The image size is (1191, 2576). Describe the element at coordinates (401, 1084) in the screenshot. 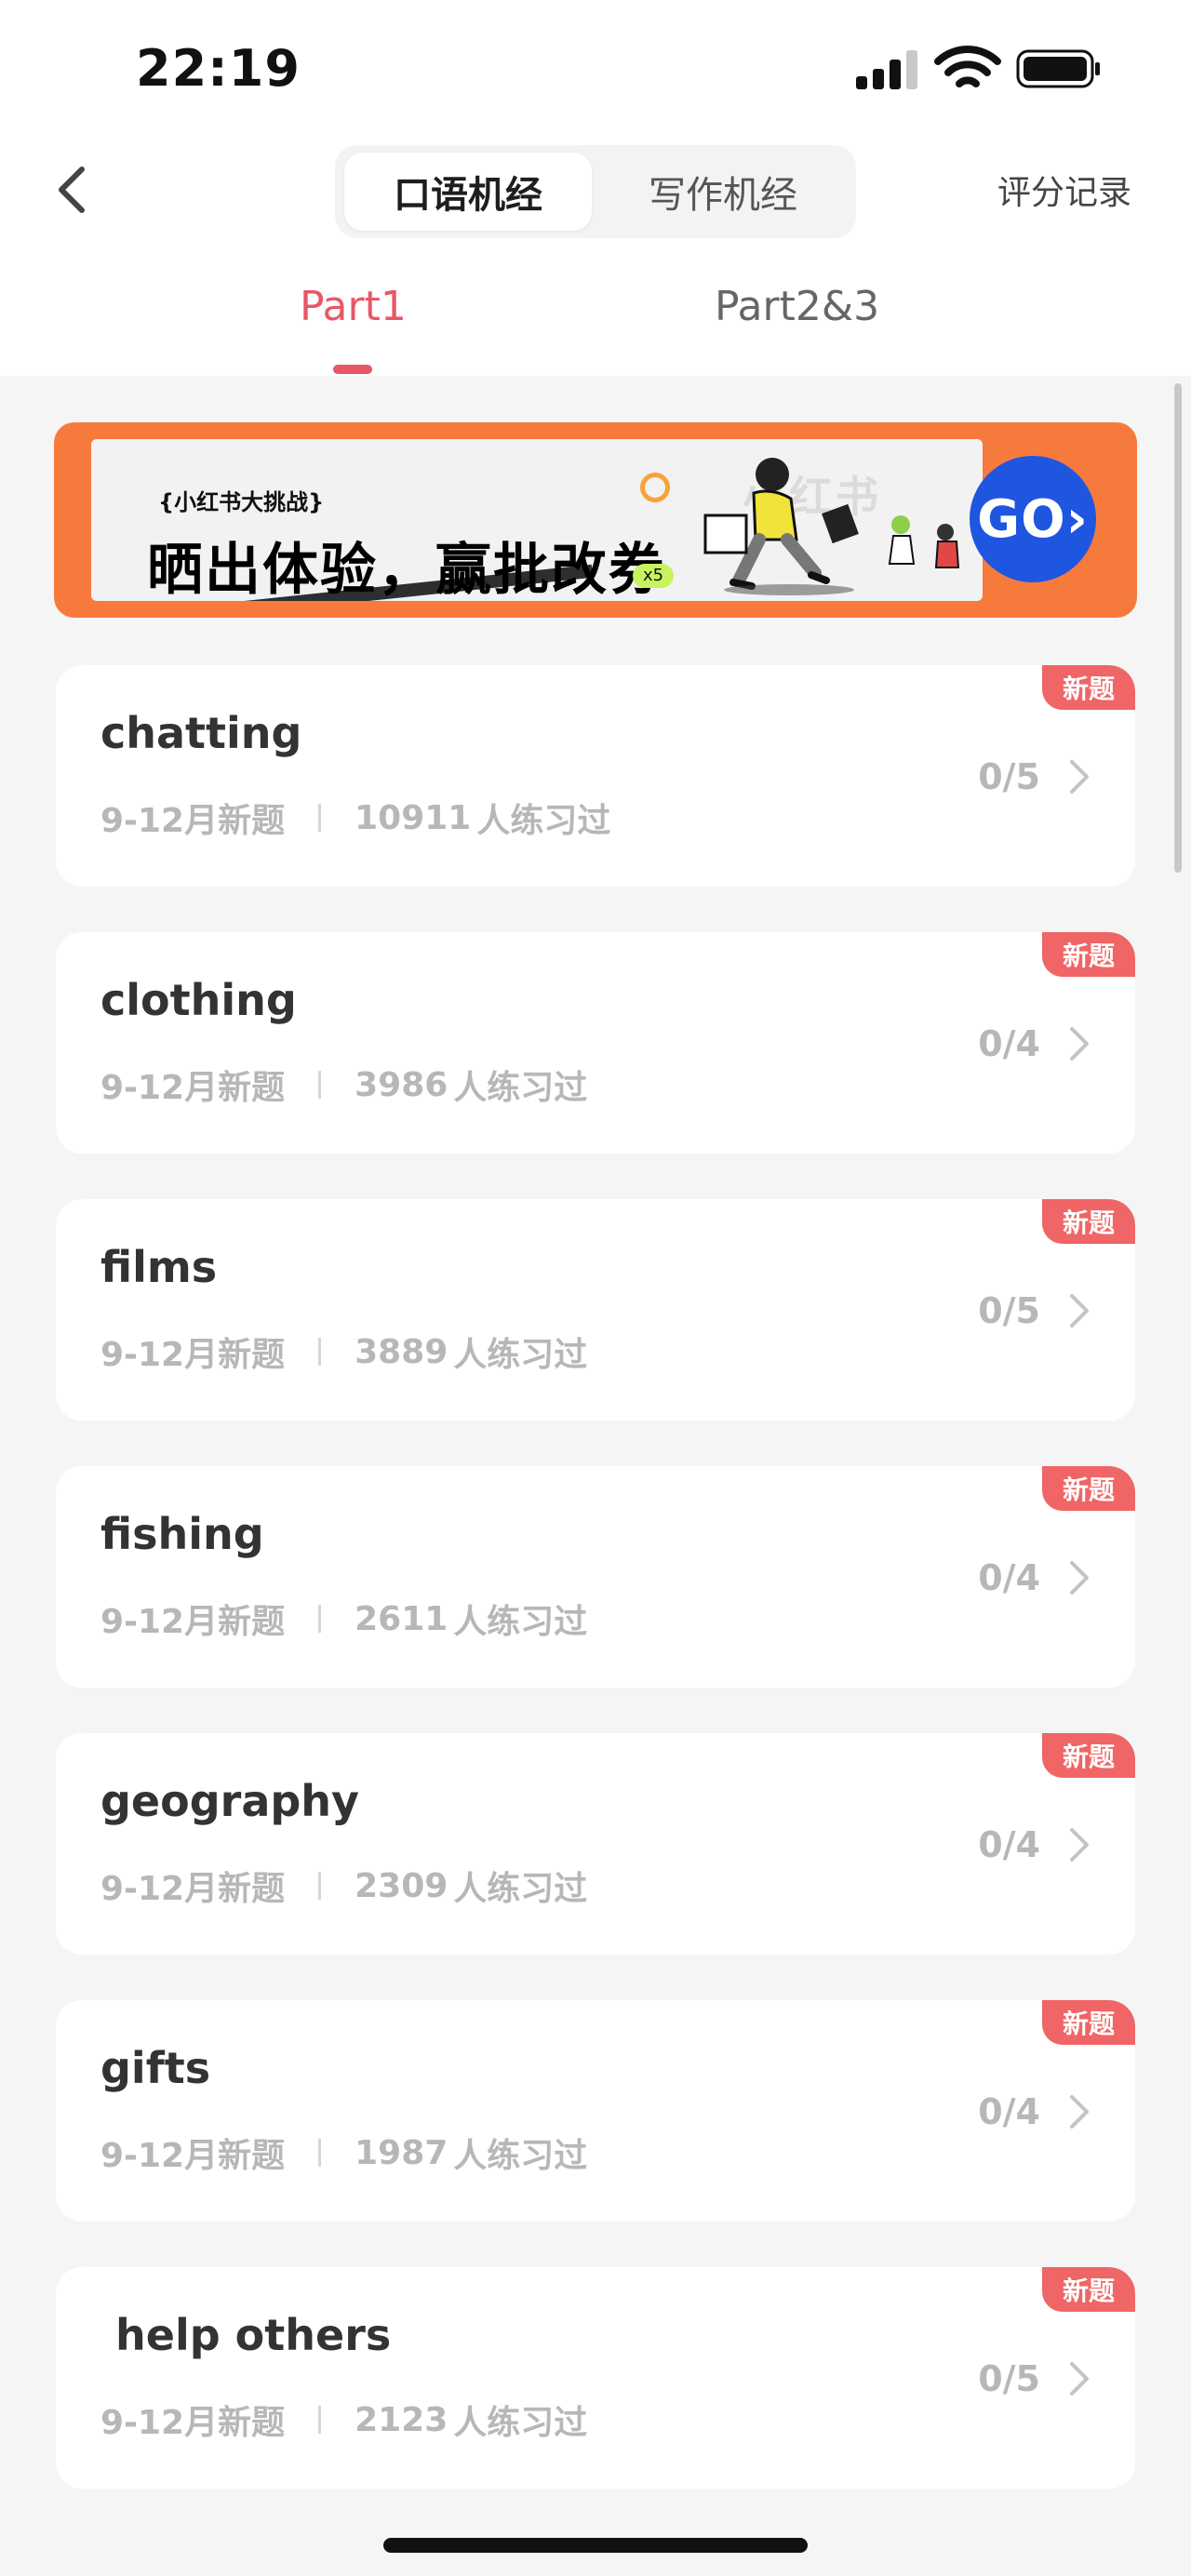

I see `practice-count: 3986` at that location.